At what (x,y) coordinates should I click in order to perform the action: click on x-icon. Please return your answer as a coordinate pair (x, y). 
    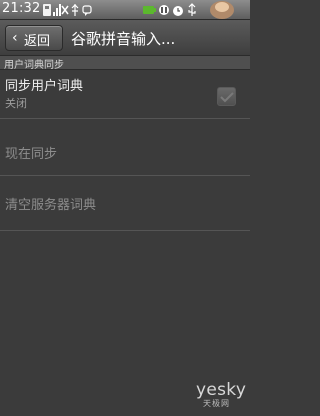
    Looking at the image, I should click on (65, 10).